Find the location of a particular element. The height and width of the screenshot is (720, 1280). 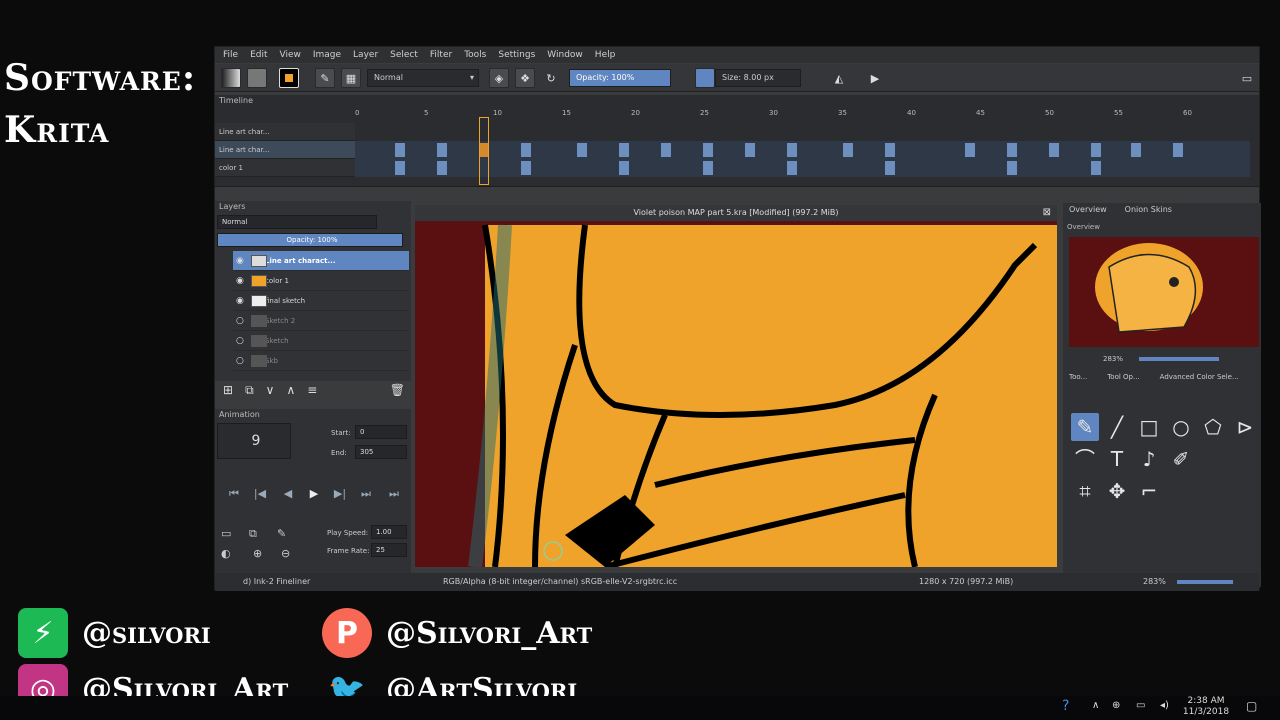

tab-onion-skins: Onion Skins is located at coordinates (1148, 209).